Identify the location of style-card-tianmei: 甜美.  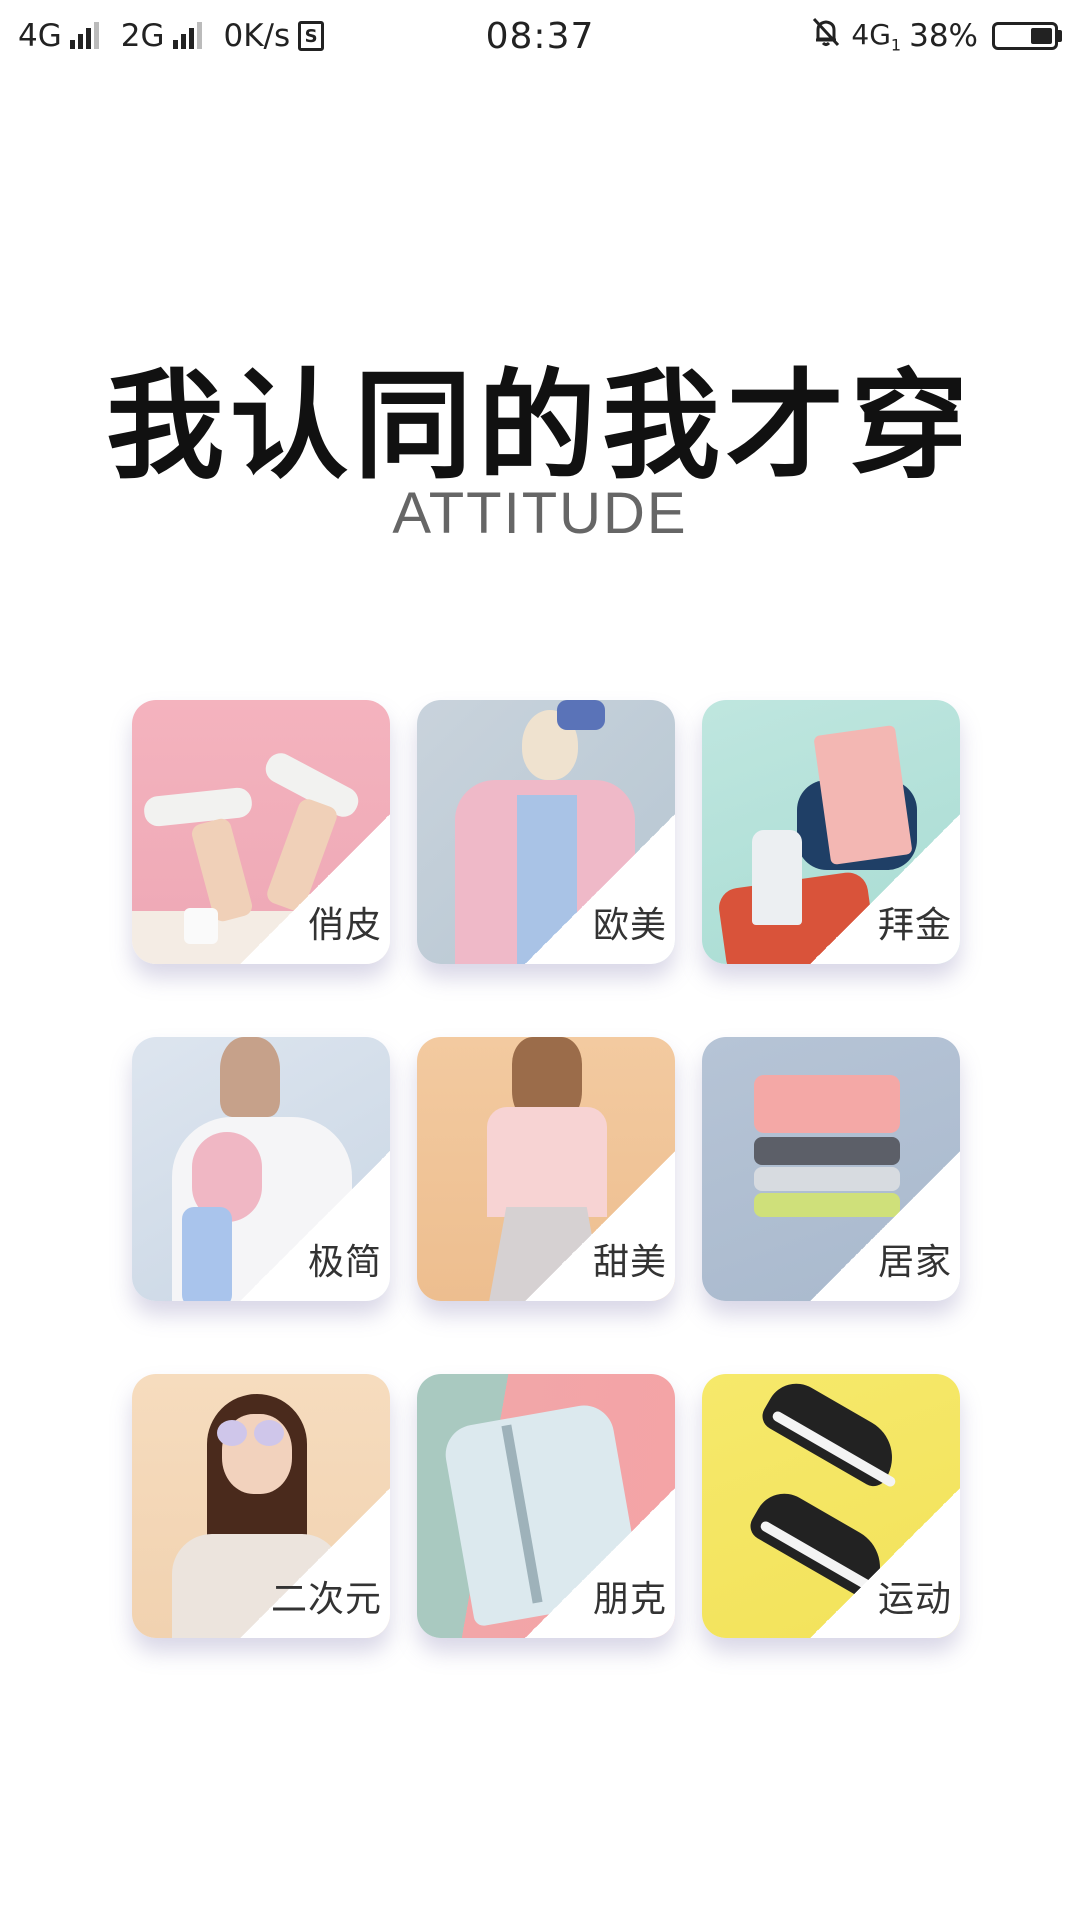
(546, 1169).